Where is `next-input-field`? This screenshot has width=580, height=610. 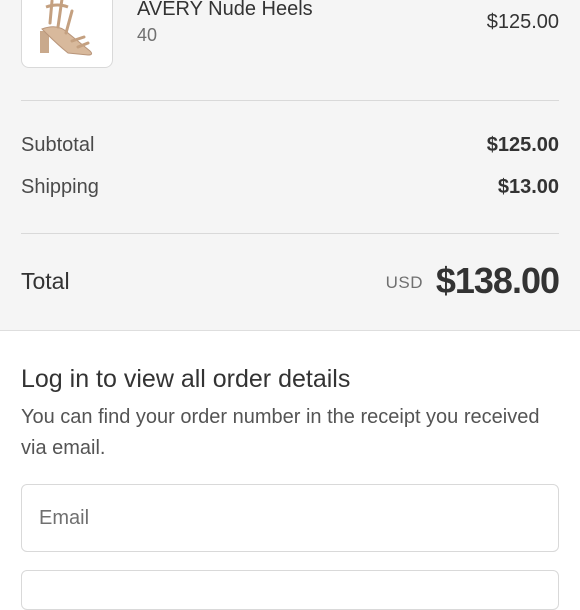
next-input-field is located at coordinates (290, 590).